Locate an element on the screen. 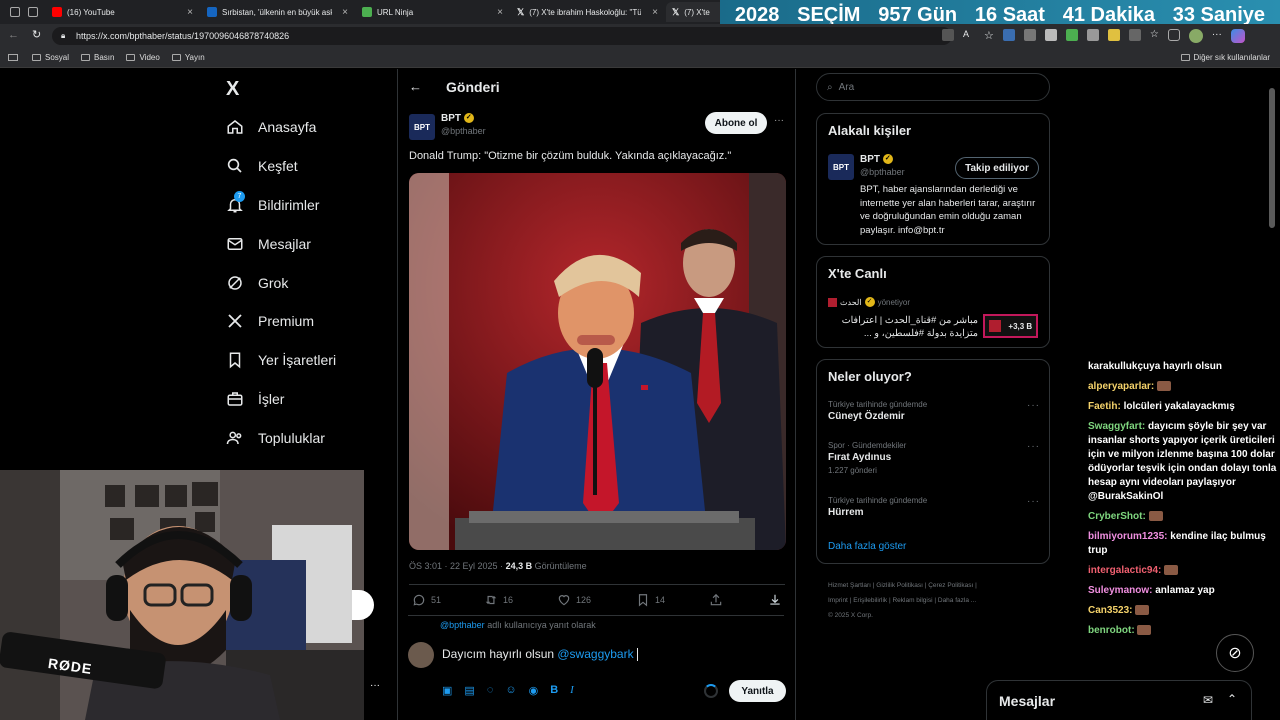 The width and height of the screenshot is (1280, 720). bookmark-folder: Yayın is located at coordinates (188, 57).